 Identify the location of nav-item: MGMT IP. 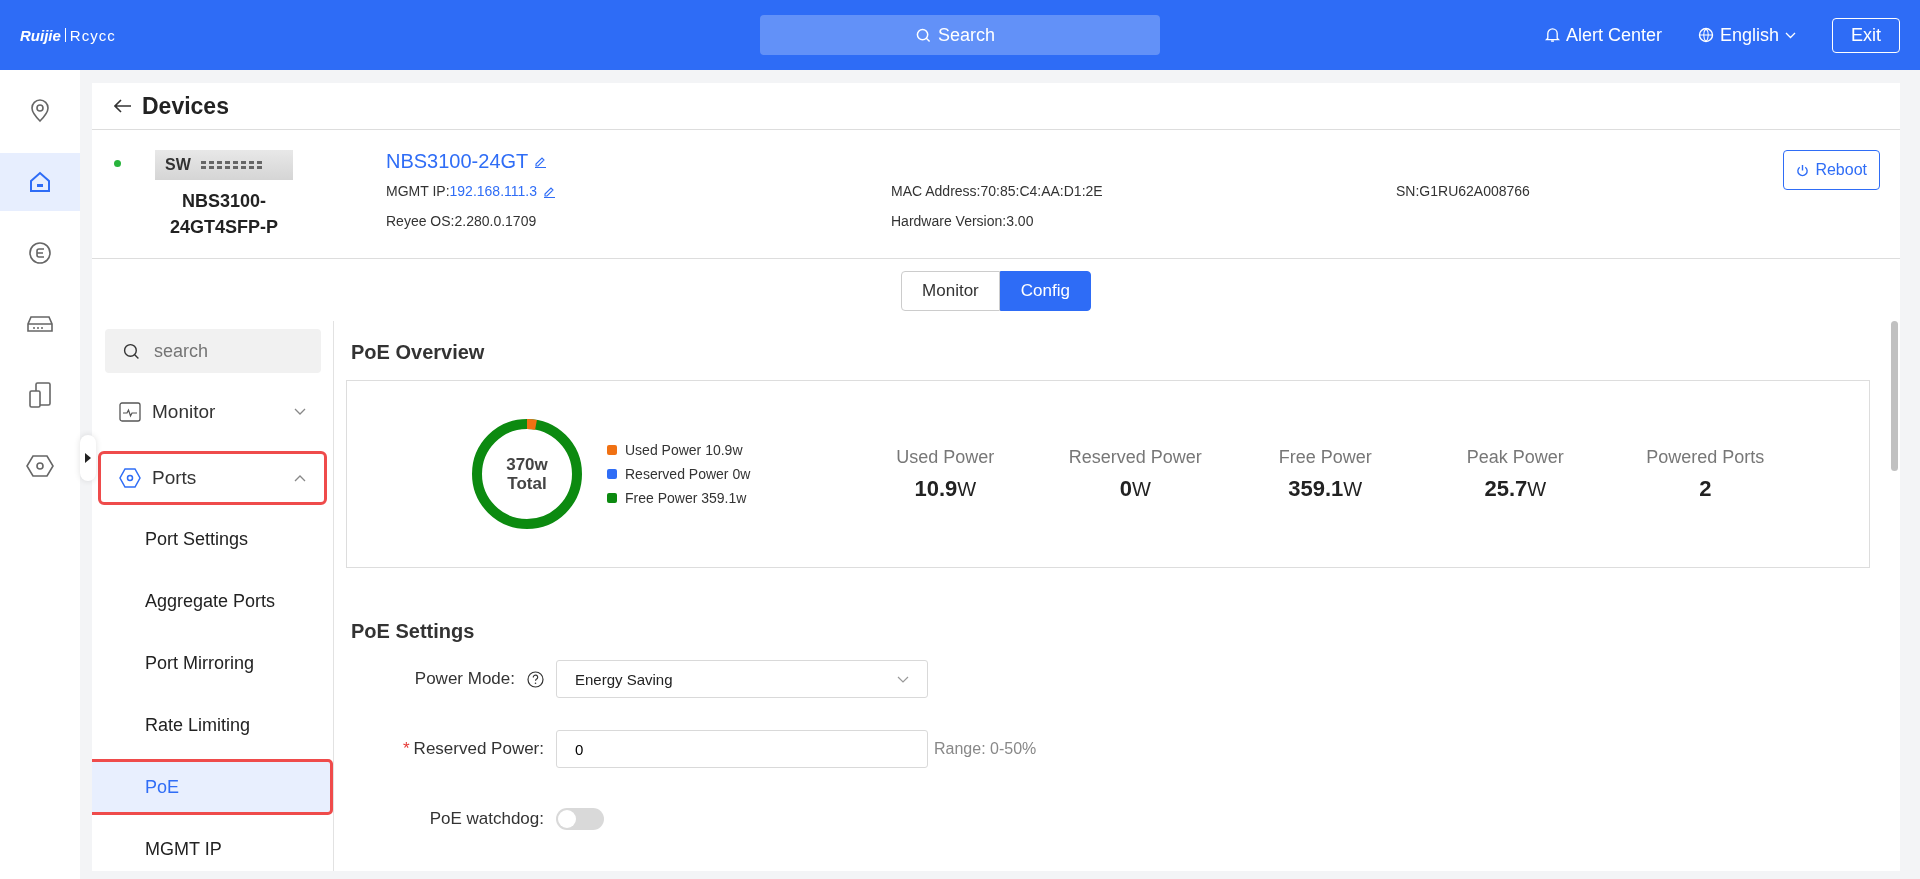
(212, 846).